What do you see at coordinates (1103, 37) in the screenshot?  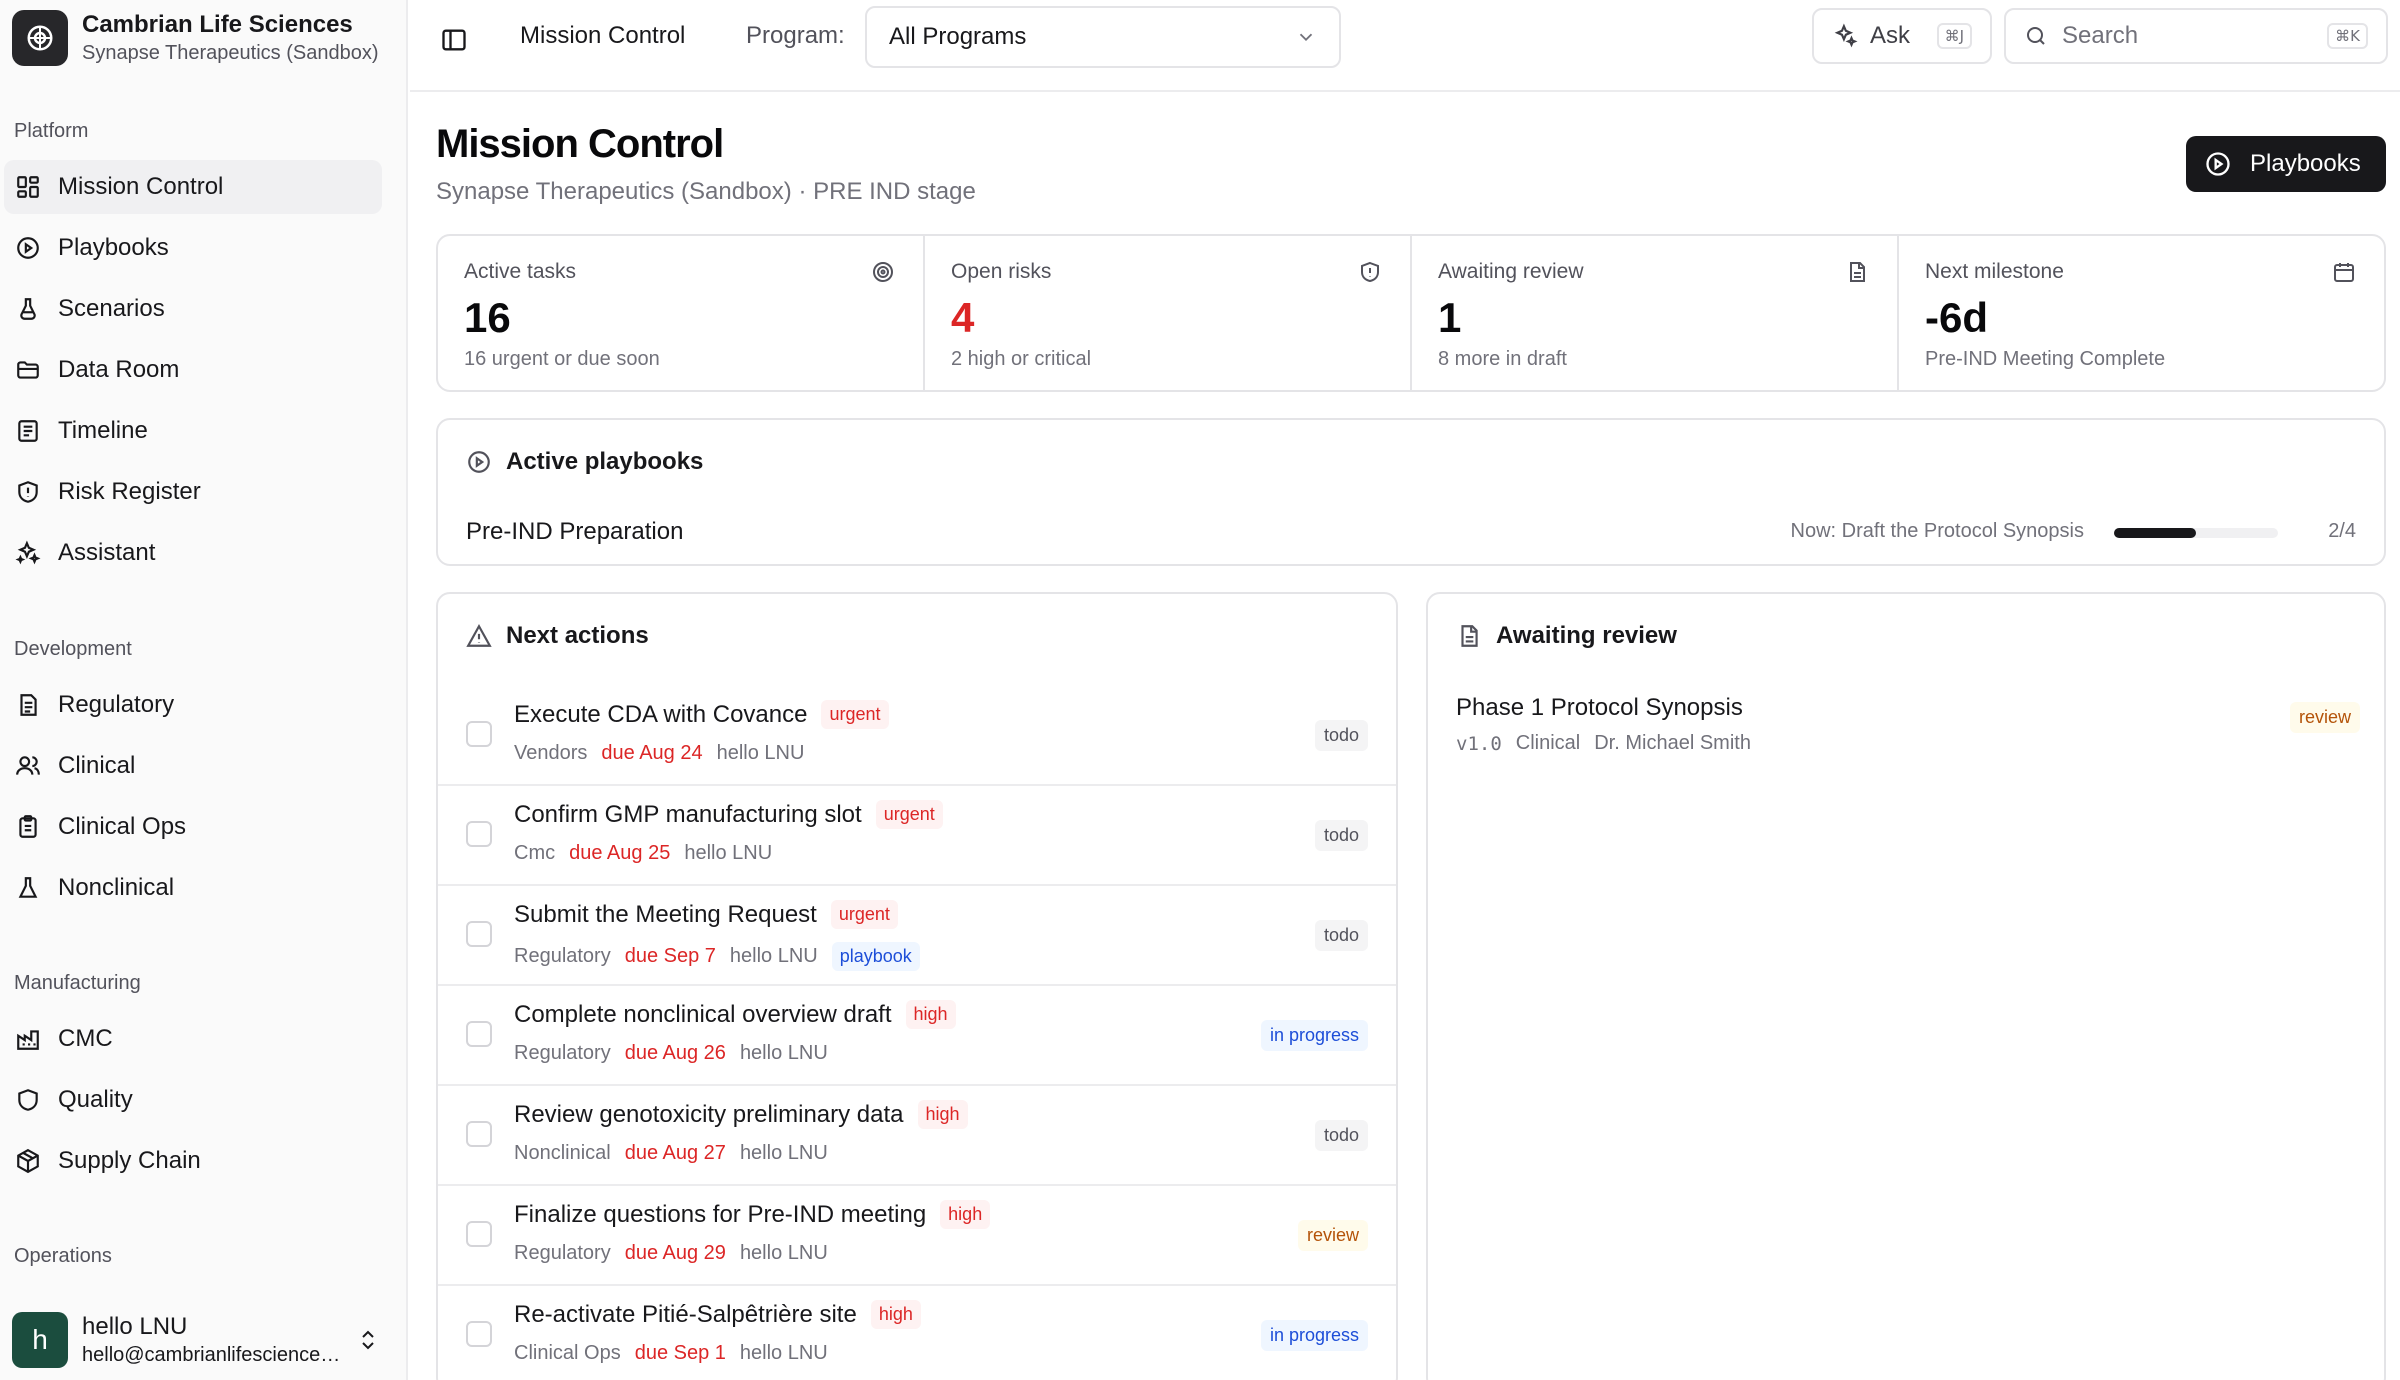 I see `program-select: All Programs` at bounding box center [1103, 37].